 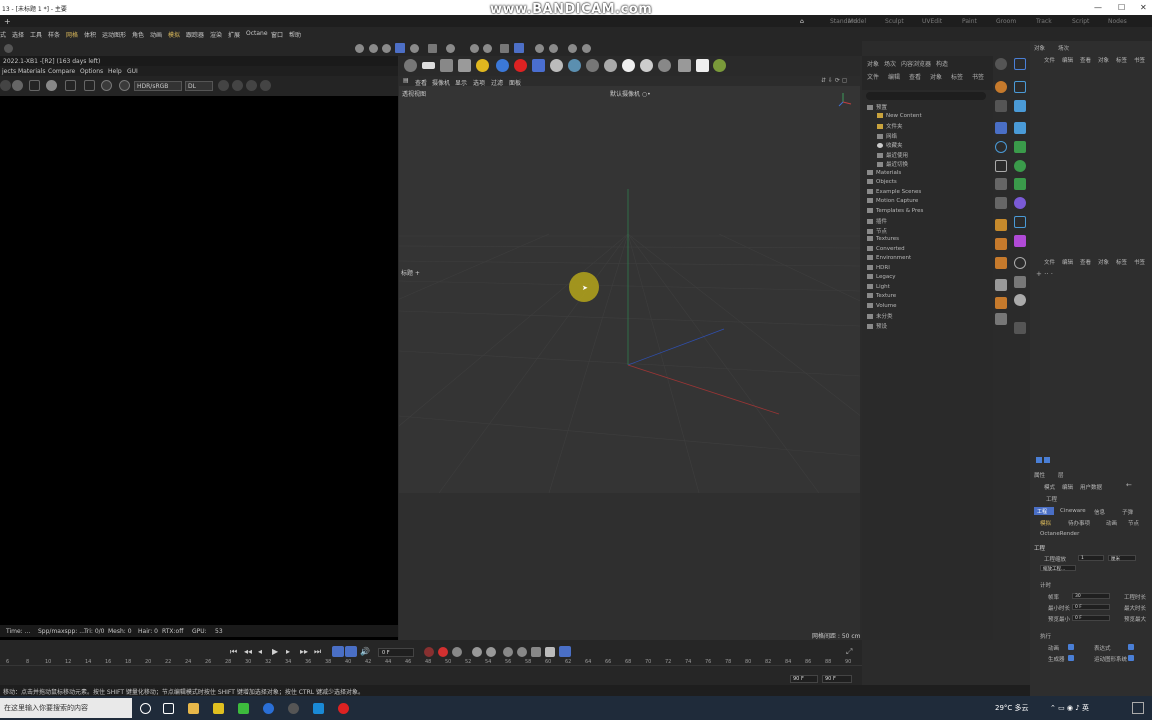 What do you see at coordinates (1085, 60) in the screenshot?
I see `rp-menu-view: 查看` at bounding box center [1085, 60].